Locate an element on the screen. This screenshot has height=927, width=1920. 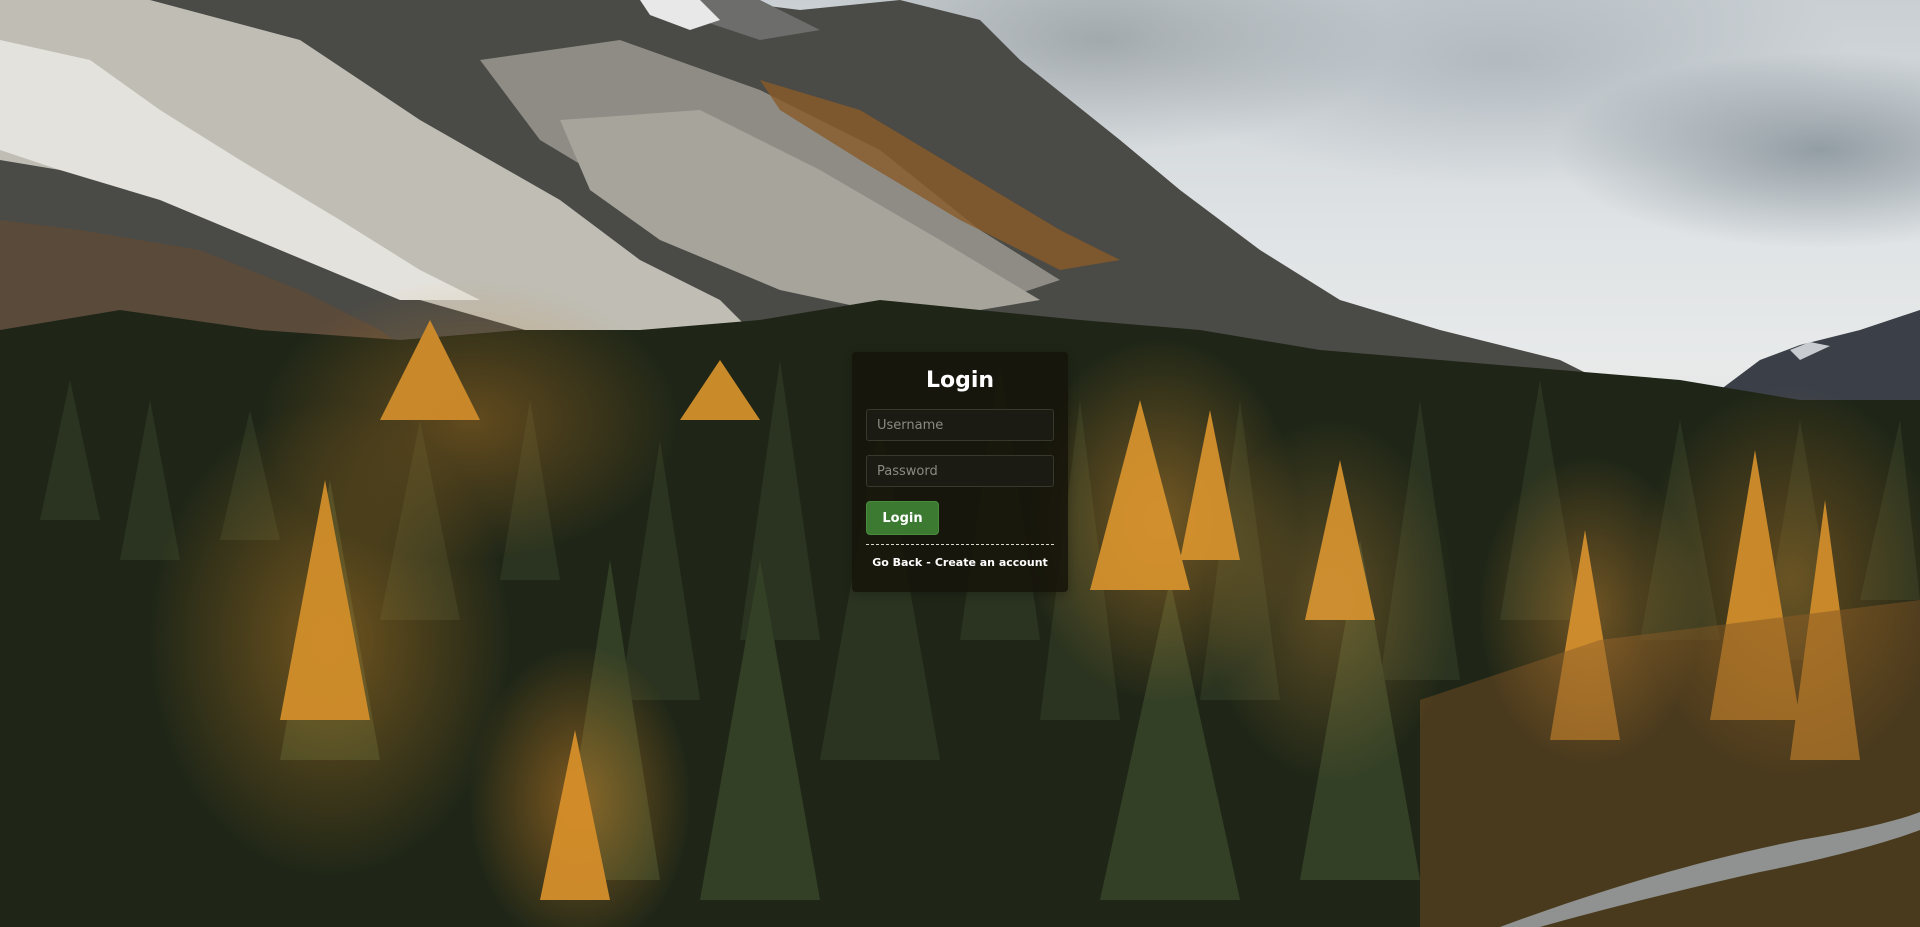
password-input is located at coordinates (960, 471).